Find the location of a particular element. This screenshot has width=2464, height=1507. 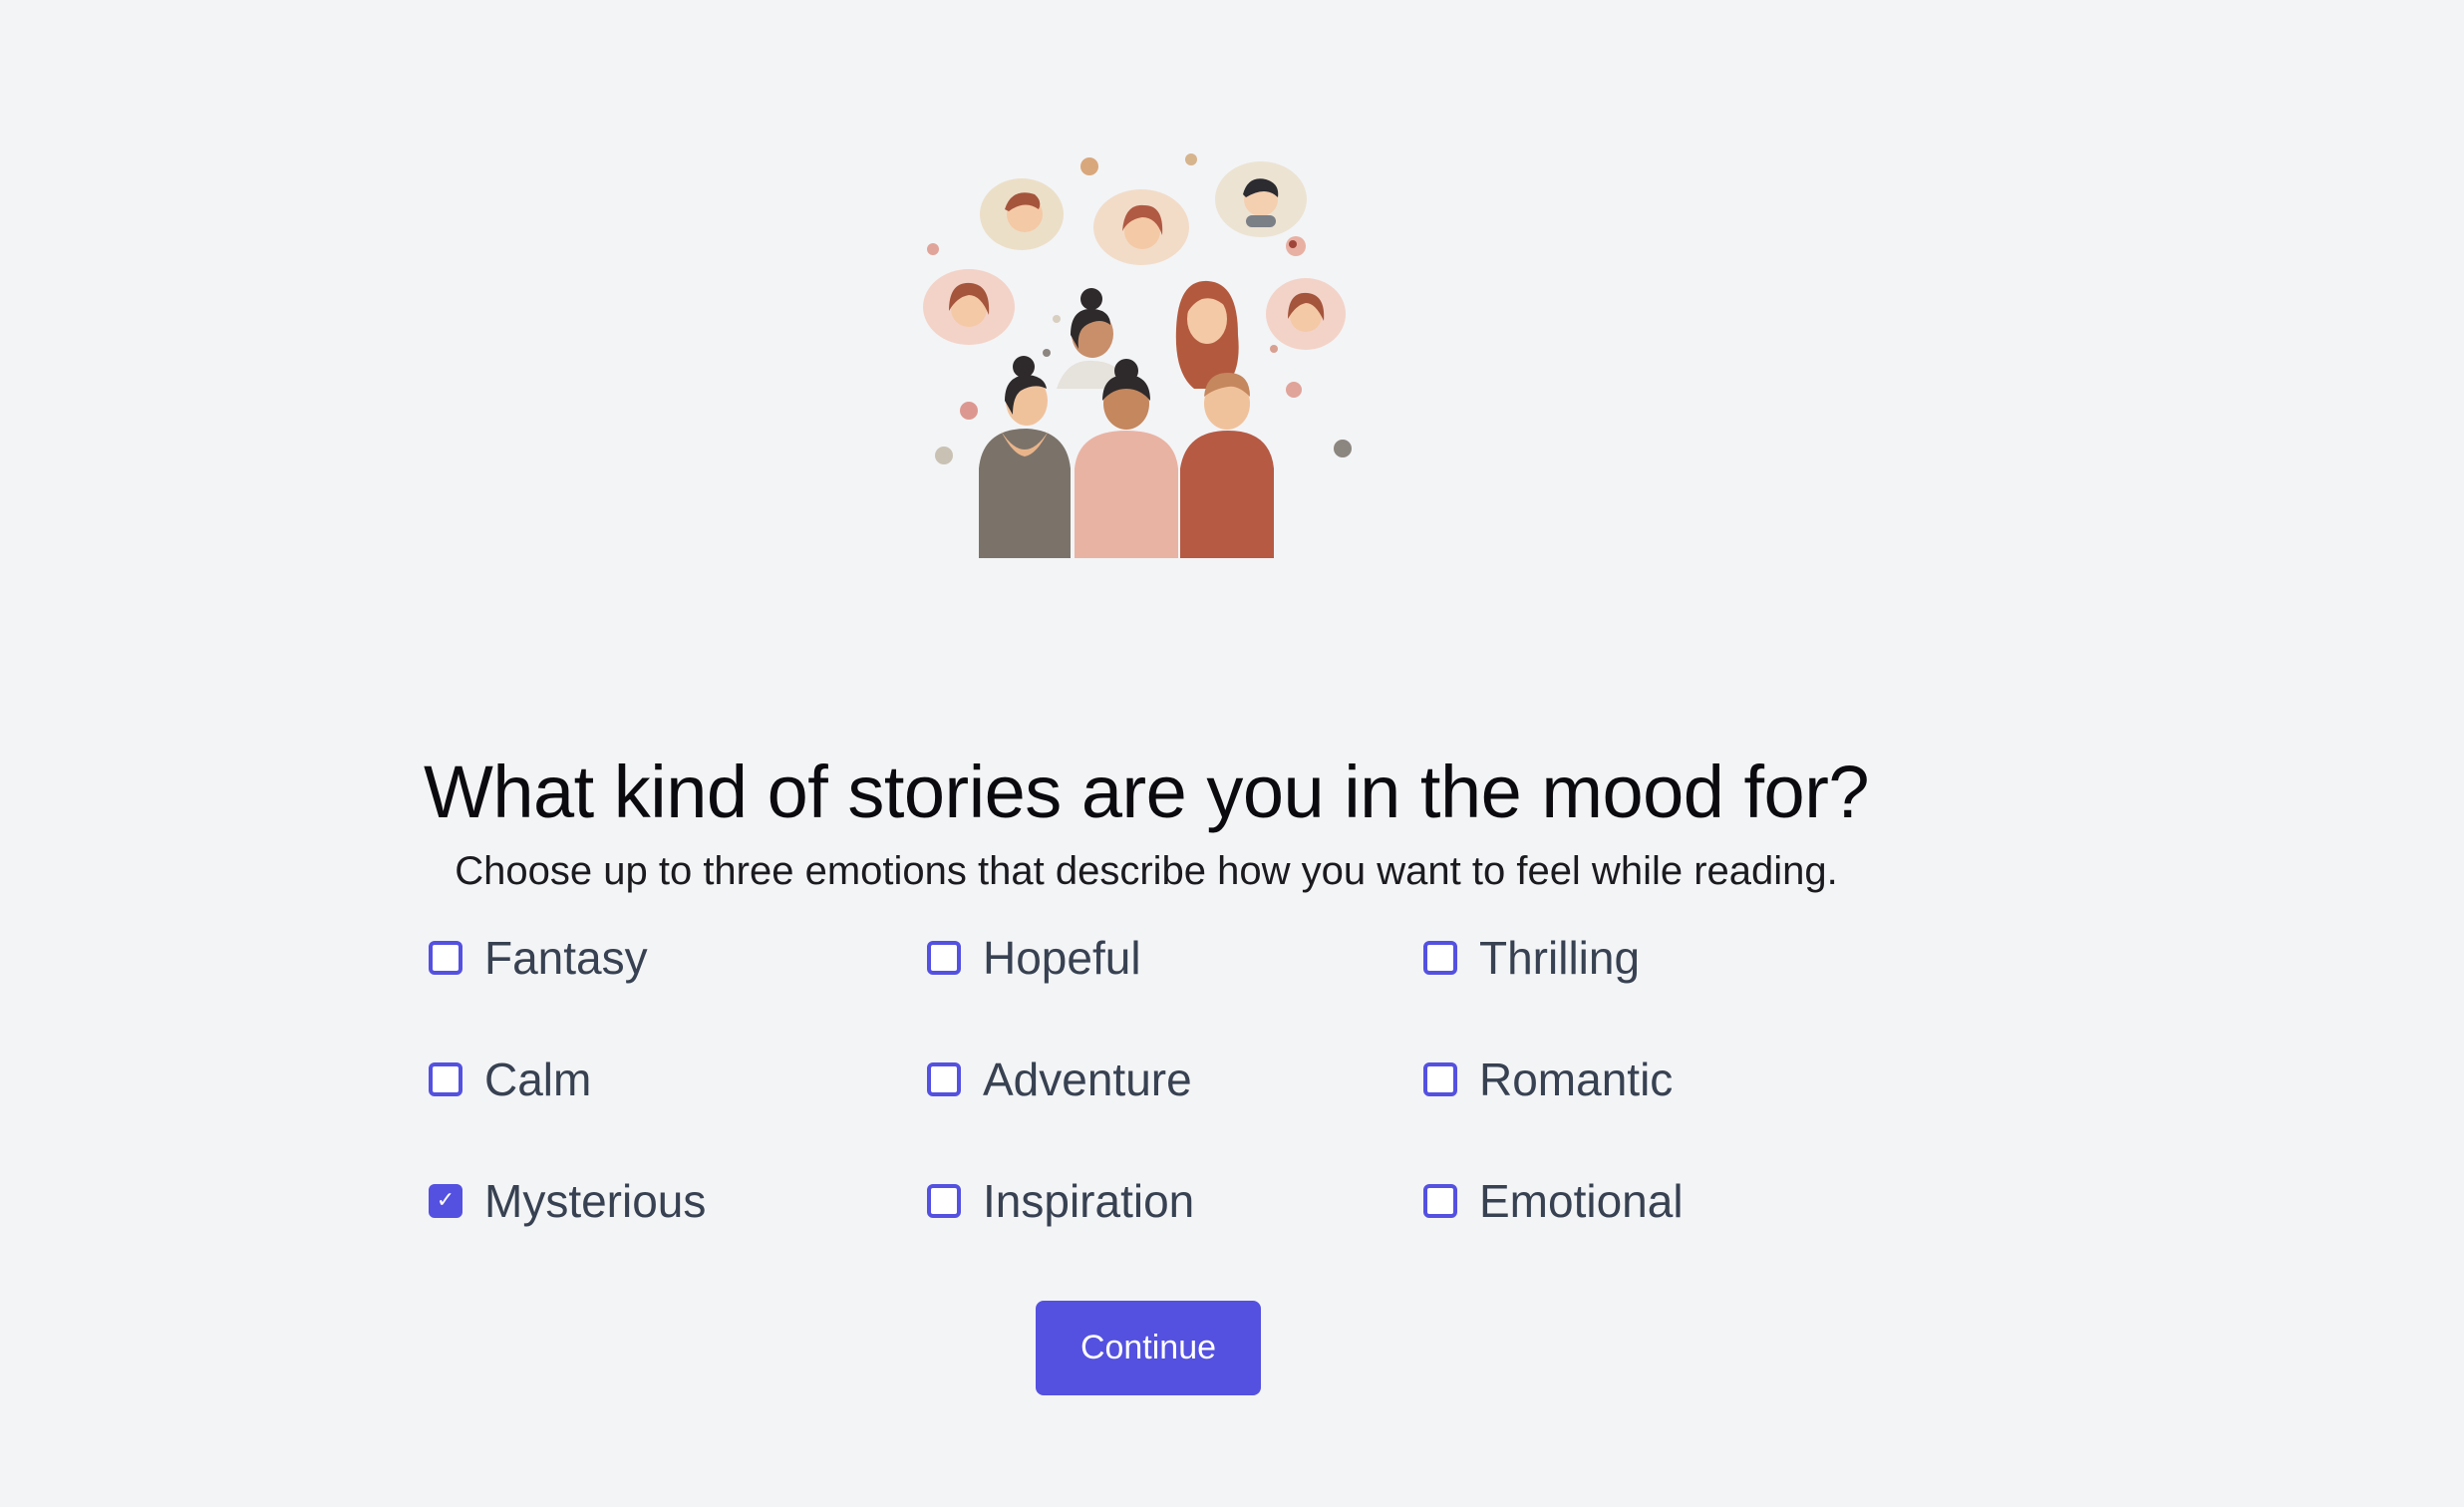

checkbox-inspiration is located at coordinates (944, 1201).